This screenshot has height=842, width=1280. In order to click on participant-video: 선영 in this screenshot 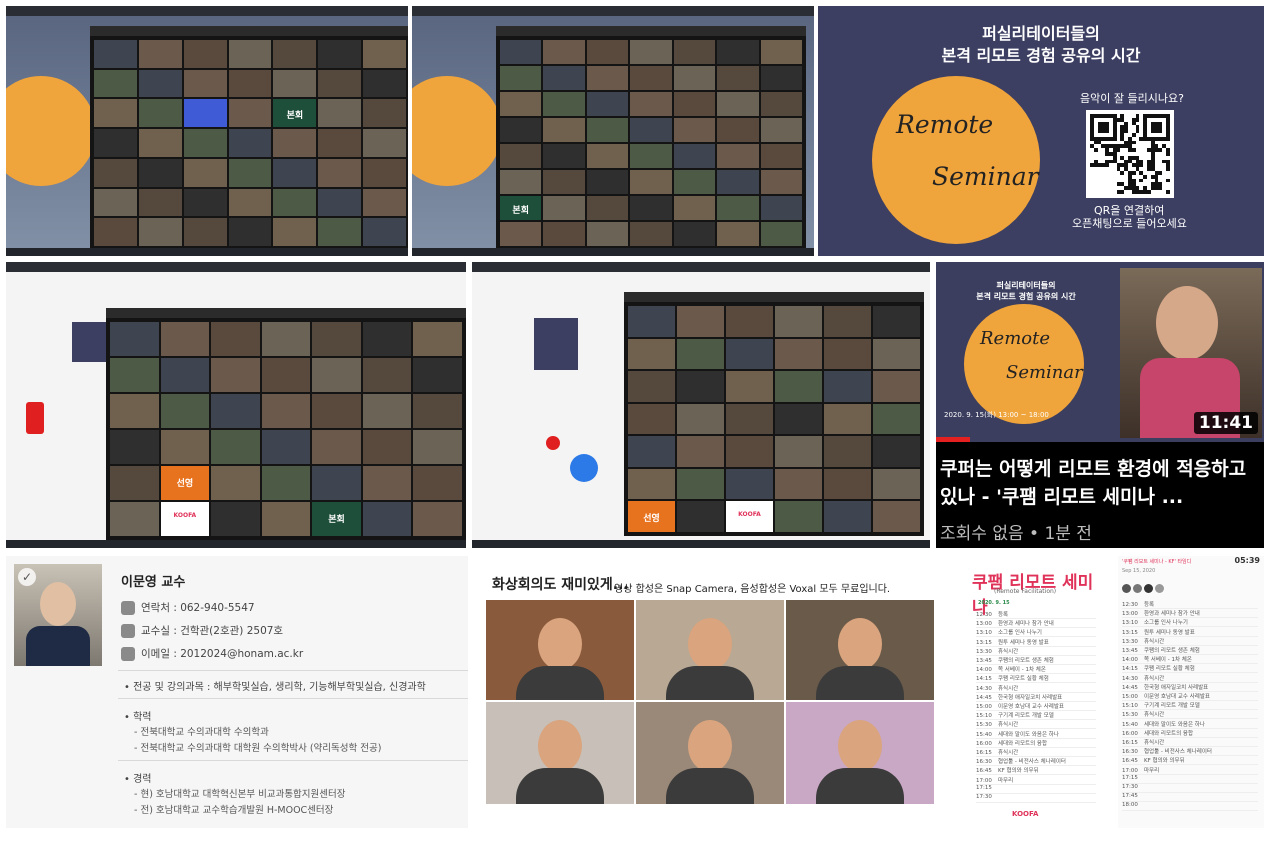, I will do `click(185, 483)`.